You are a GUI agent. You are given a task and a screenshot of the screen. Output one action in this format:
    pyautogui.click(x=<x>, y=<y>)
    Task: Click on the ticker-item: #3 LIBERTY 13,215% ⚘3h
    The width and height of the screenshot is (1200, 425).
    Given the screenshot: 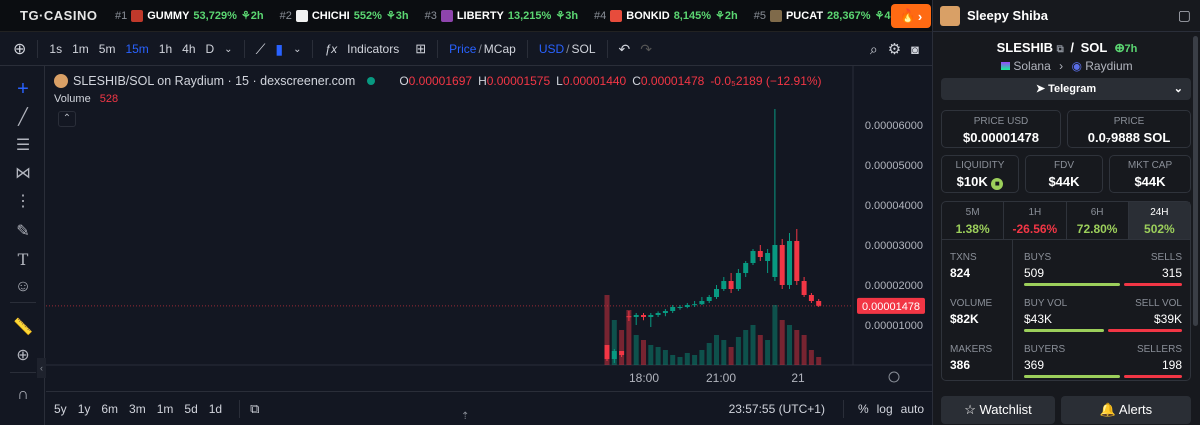 What is the action you would take?
    pyautogui.click(x=501, y=15)
    